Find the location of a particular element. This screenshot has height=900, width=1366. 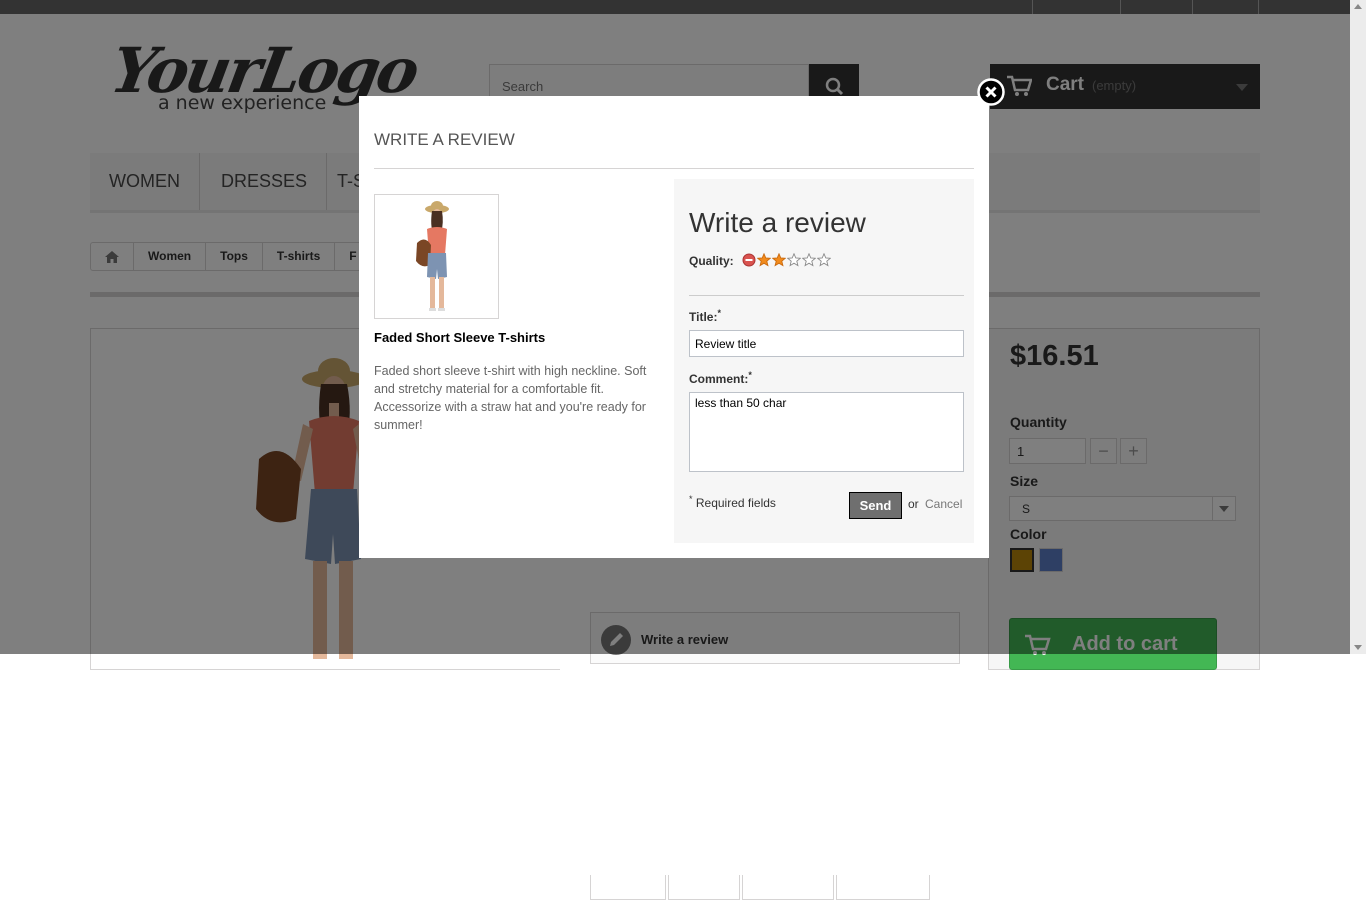

review-title-input is located at coordinates (826, 343).